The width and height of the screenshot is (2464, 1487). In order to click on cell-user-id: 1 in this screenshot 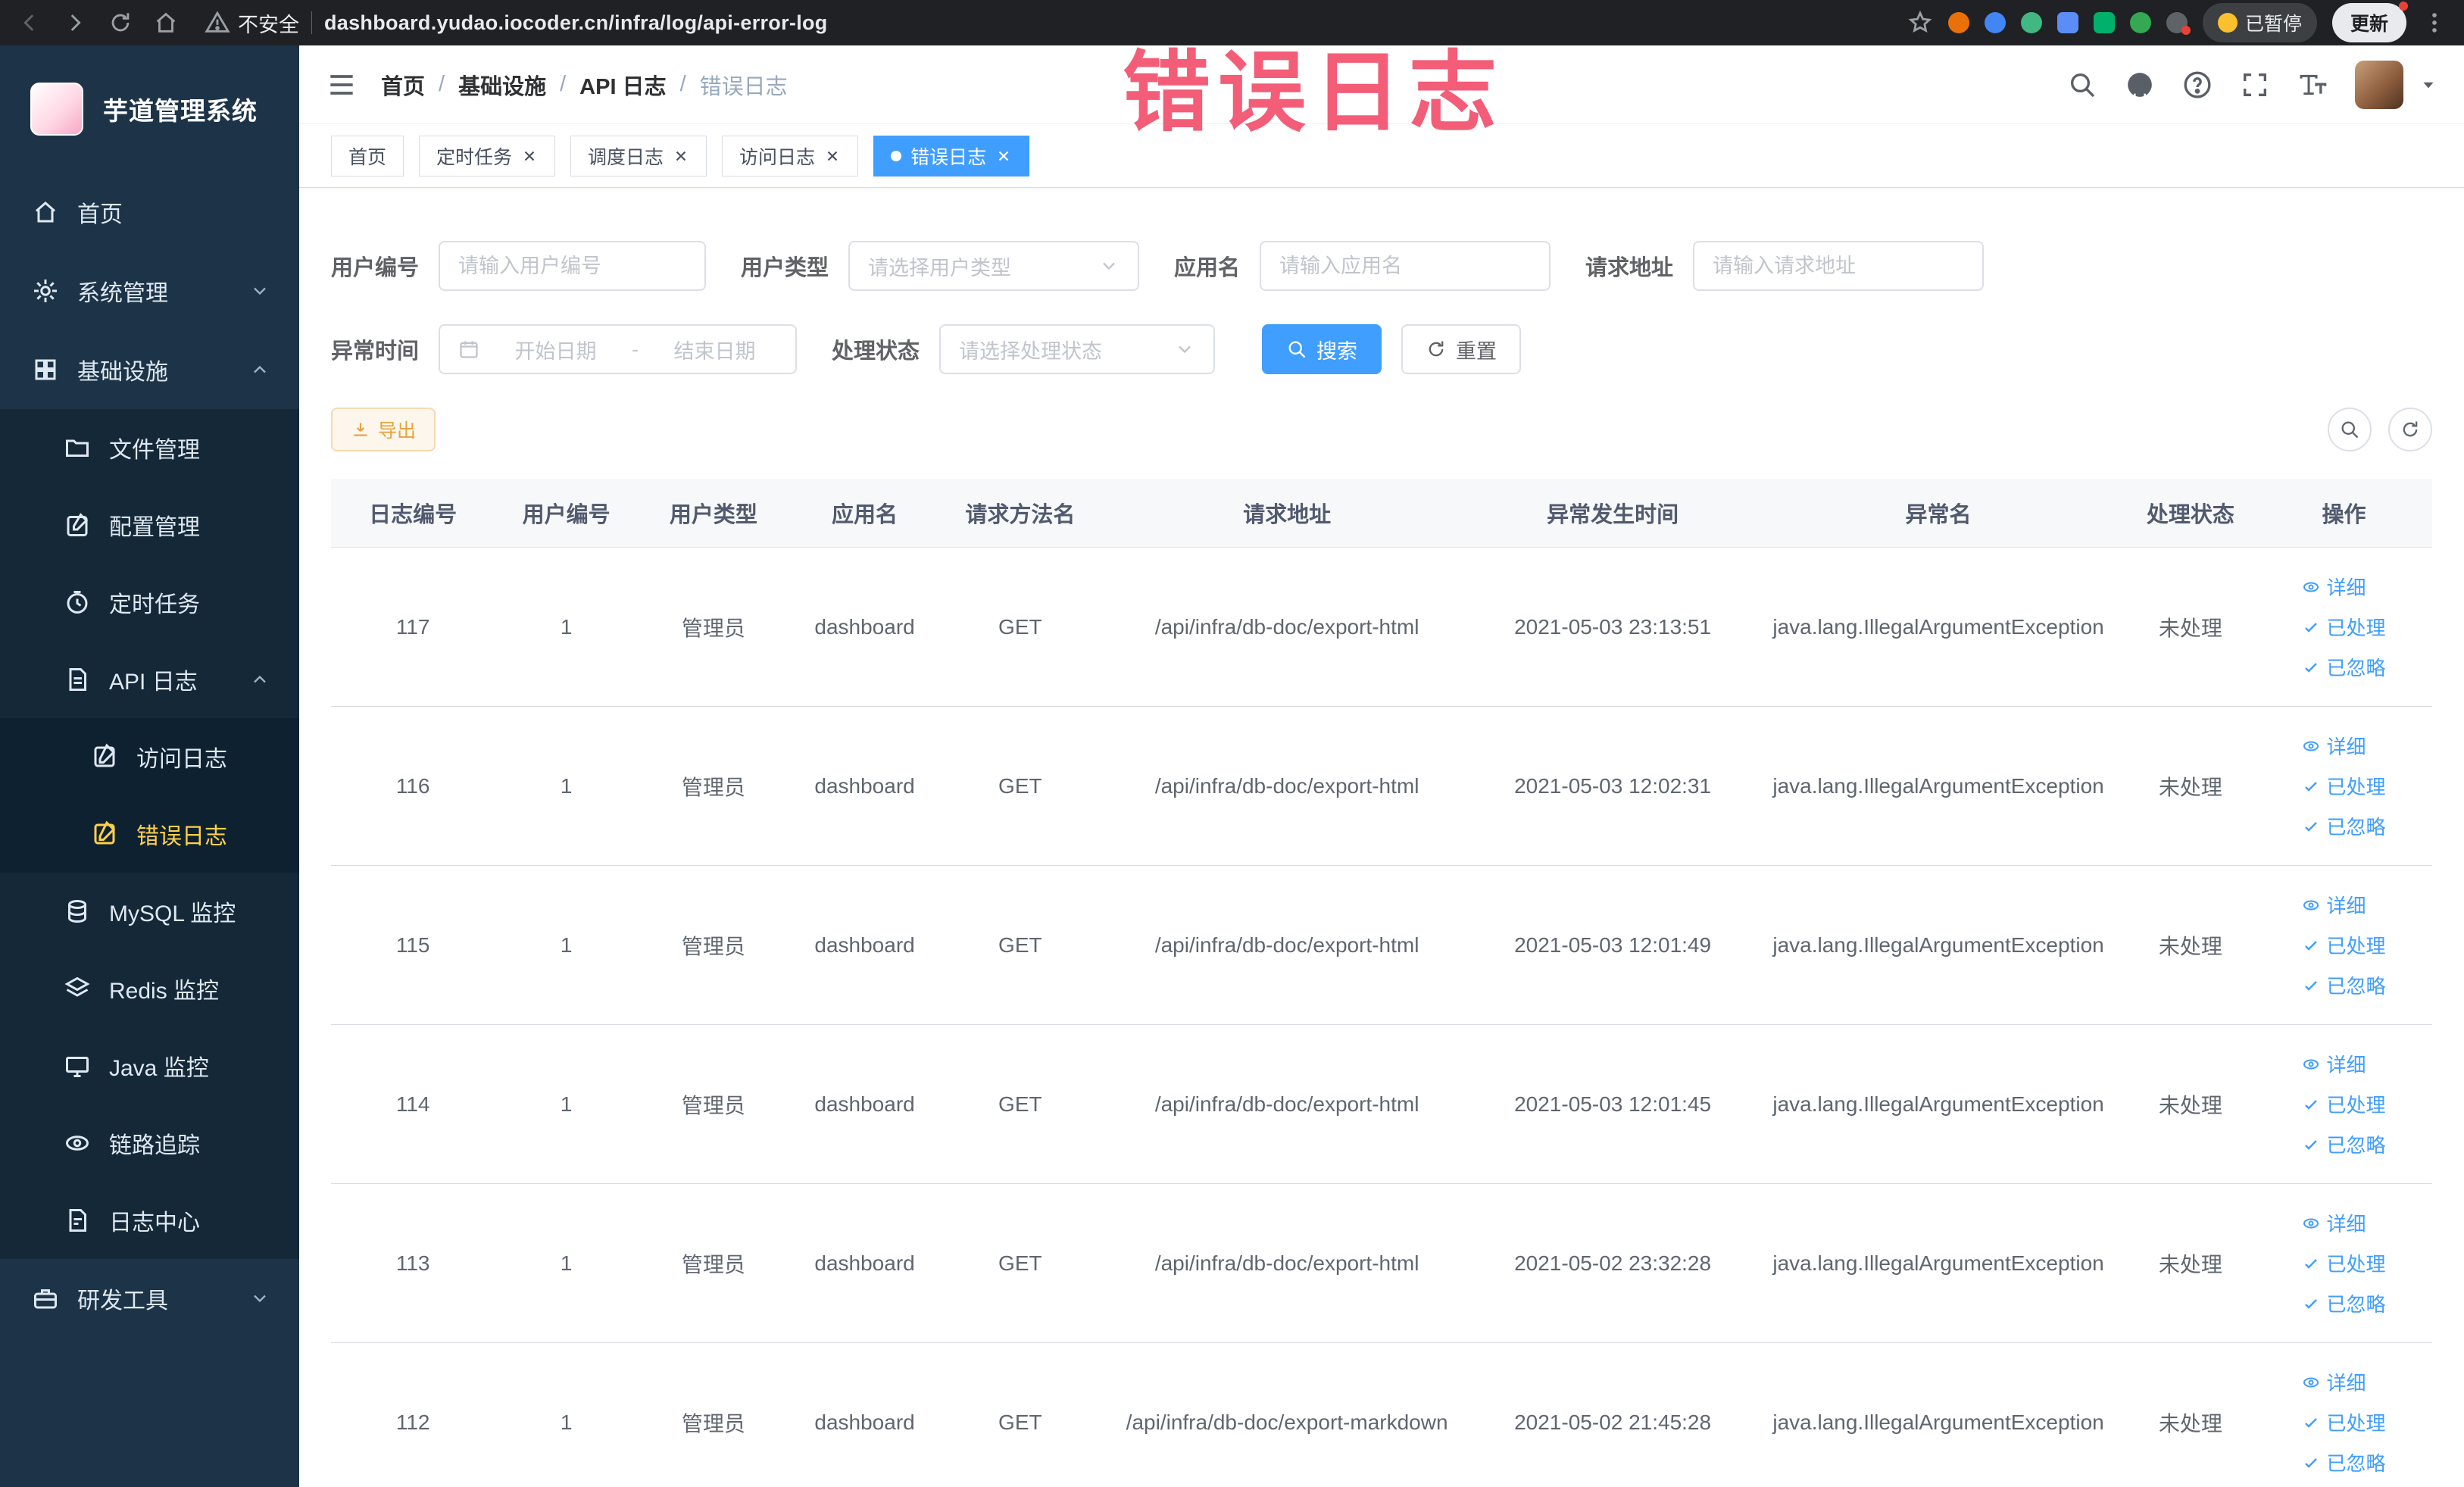, I will do `click(566, 786)`.